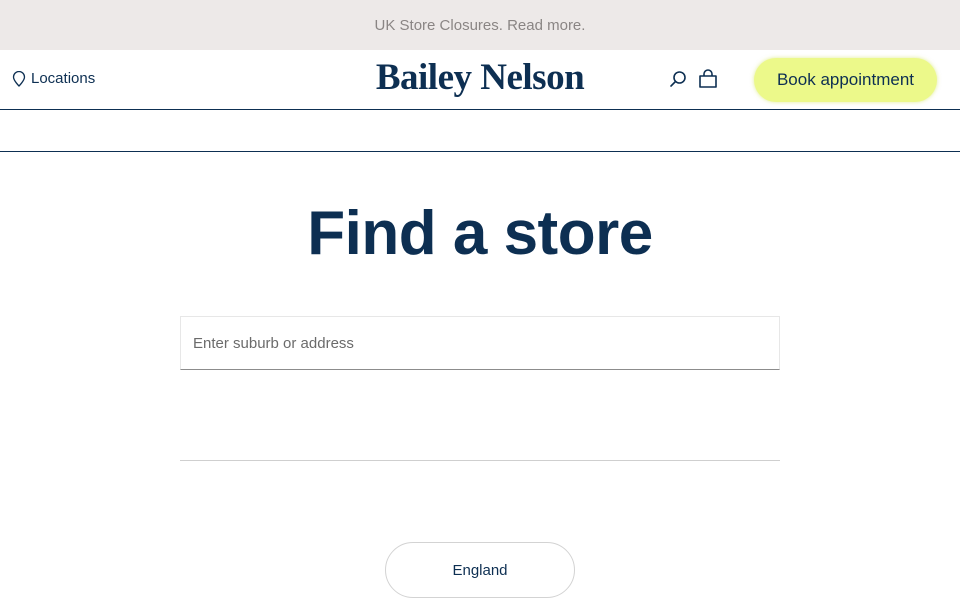 This screenshot has height=600, width=960. I want to click on locations-label: Locations, so click(63, 78).